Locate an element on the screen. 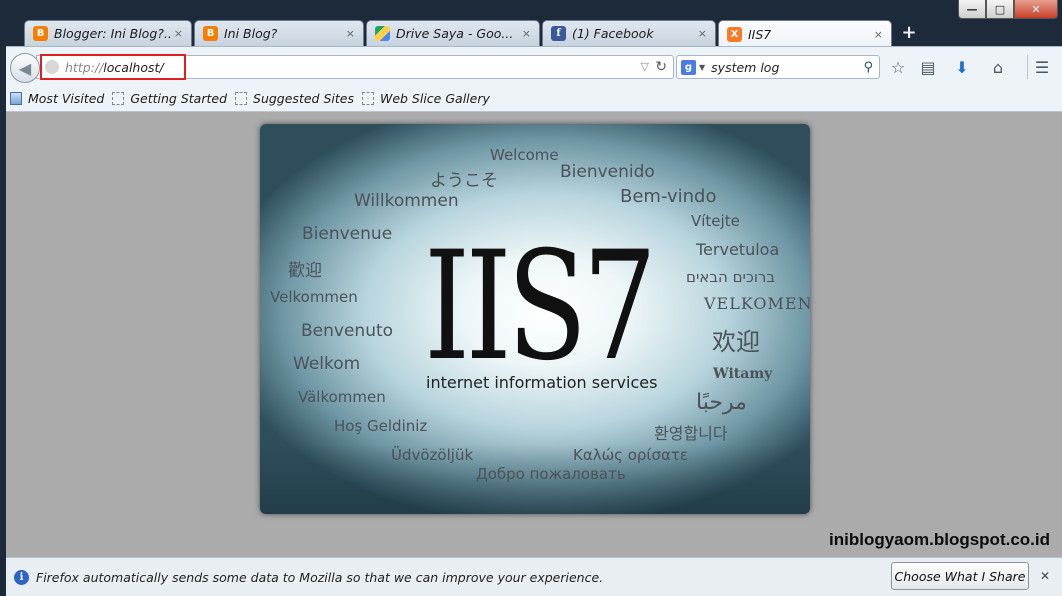 This screenshot has height=596, width=1062. menu-icon: ☰ is located at coordinates (1042, 67).